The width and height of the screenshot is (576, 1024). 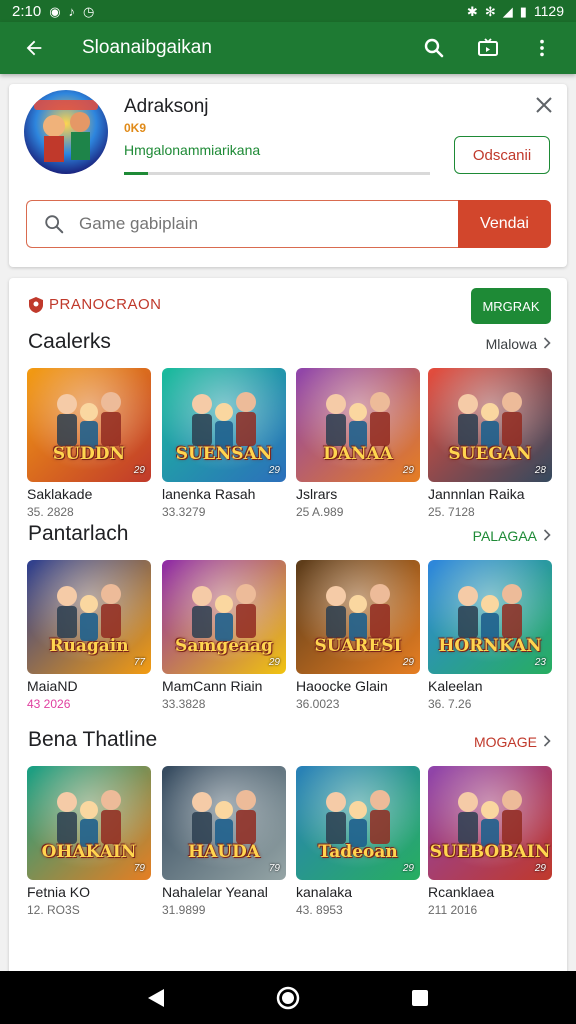 I want to click on game-title: Jannnlan Raika, so click(x=476, y=494).